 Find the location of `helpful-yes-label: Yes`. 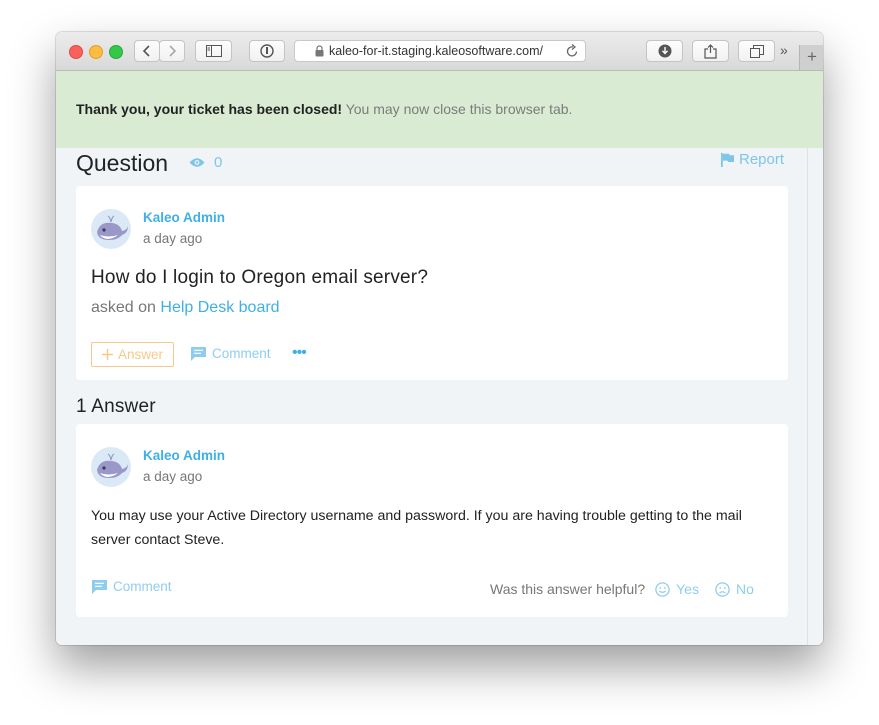

helpful-yes-label: Yes is located at coordinates (687, 589).